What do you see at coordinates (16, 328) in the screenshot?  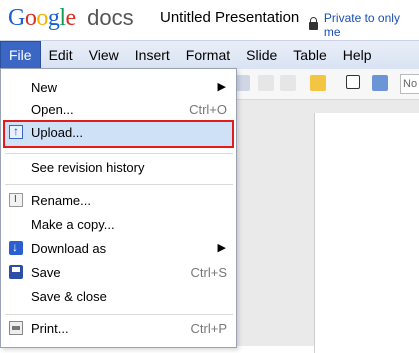 I see `print-icon` at bounding box center [16, 328].